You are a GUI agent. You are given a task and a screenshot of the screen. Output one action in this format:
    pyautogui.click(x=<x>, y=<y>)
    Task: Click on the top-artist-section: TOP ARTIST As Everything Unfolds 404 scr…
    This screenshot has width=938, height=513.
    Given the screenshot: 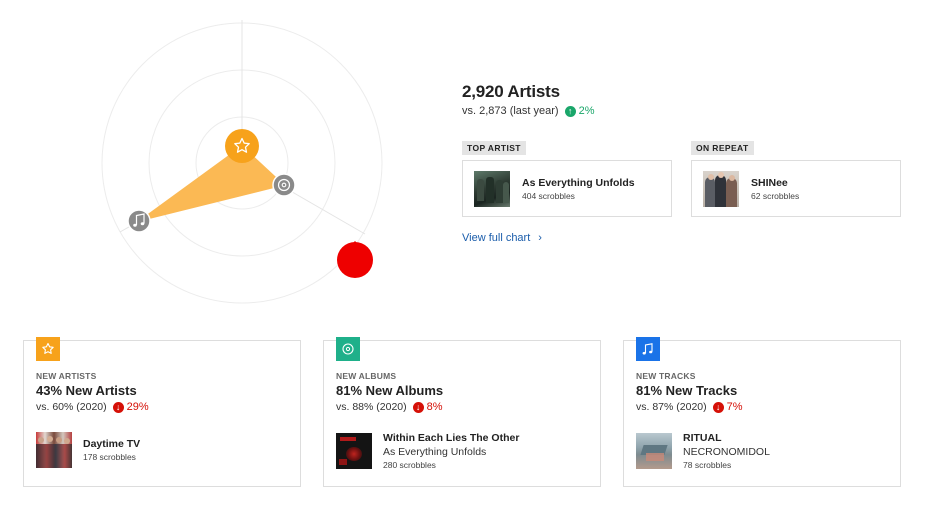 What is the action you would take?
    pyautogui.click(x=567, y=177)
    